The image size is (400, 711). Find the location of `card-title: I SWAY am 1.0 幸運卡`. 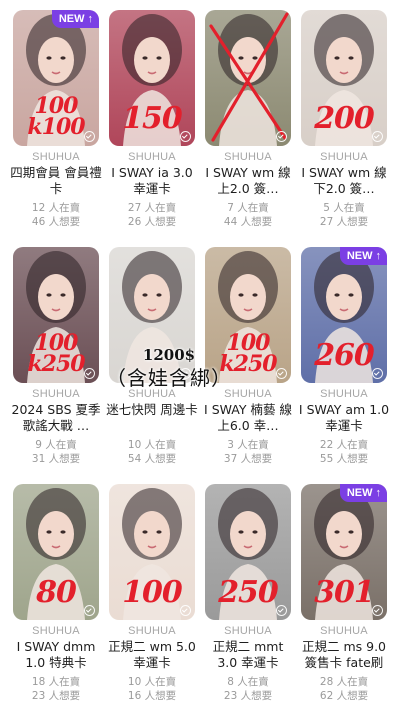

card-title: I SWAY am 1.0 幸運卡 is located at coordinates (344, 417).